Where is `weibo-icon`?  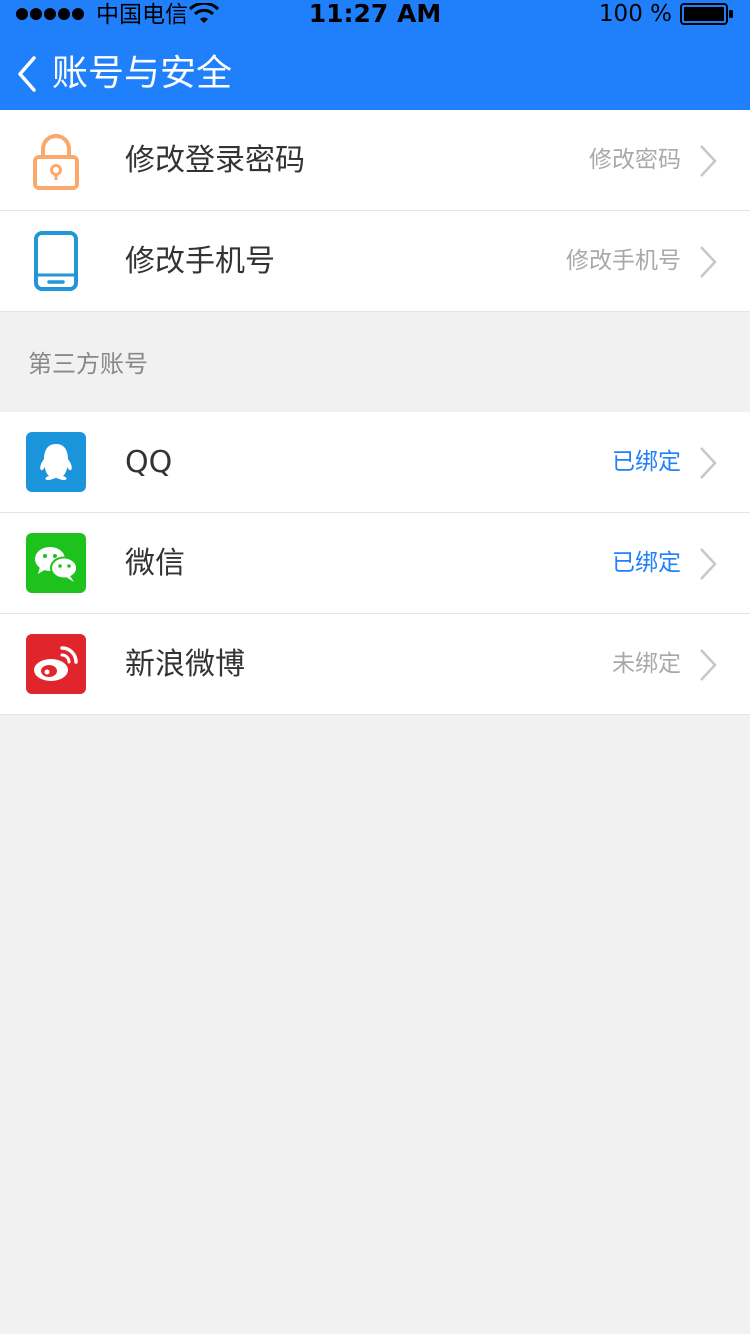 weibo-icon is located at coordinates (56, 664).